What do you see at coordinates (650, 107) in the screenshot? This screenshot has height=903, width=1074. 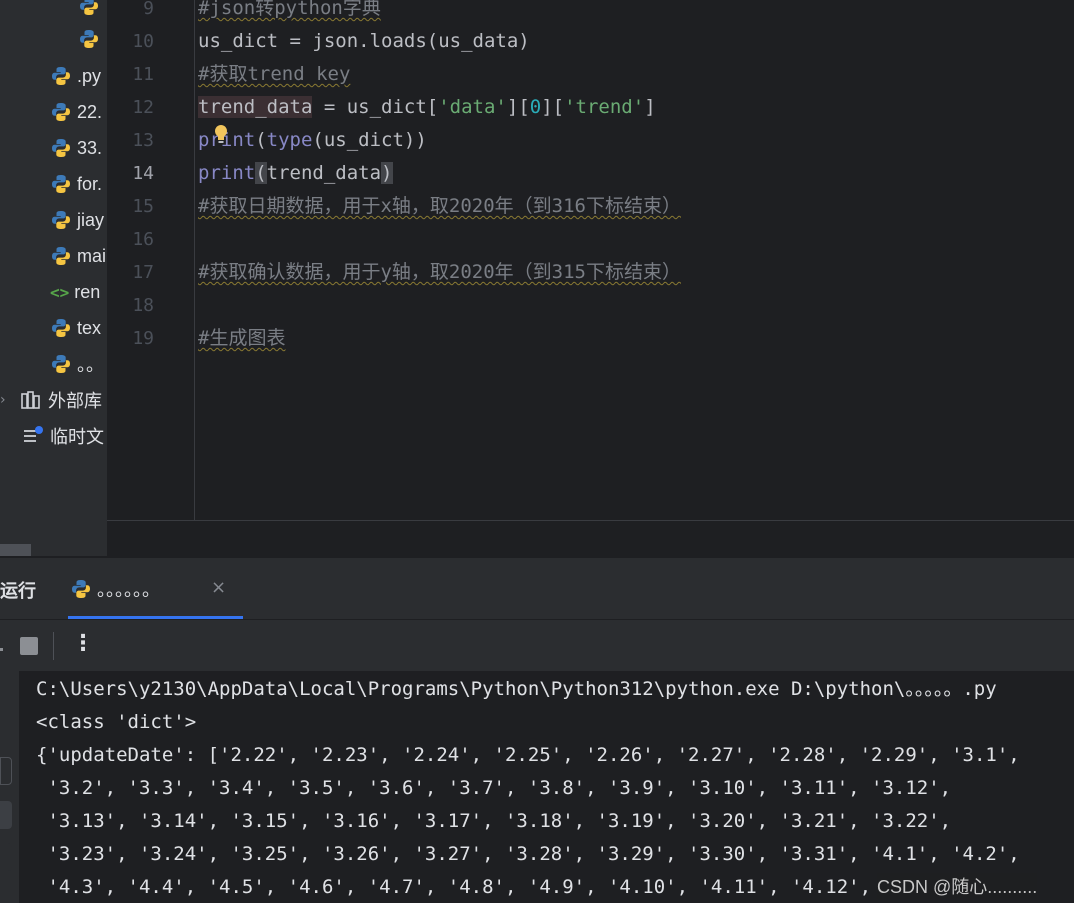 I see `code-text: ]` at bounding box center [650, 107].